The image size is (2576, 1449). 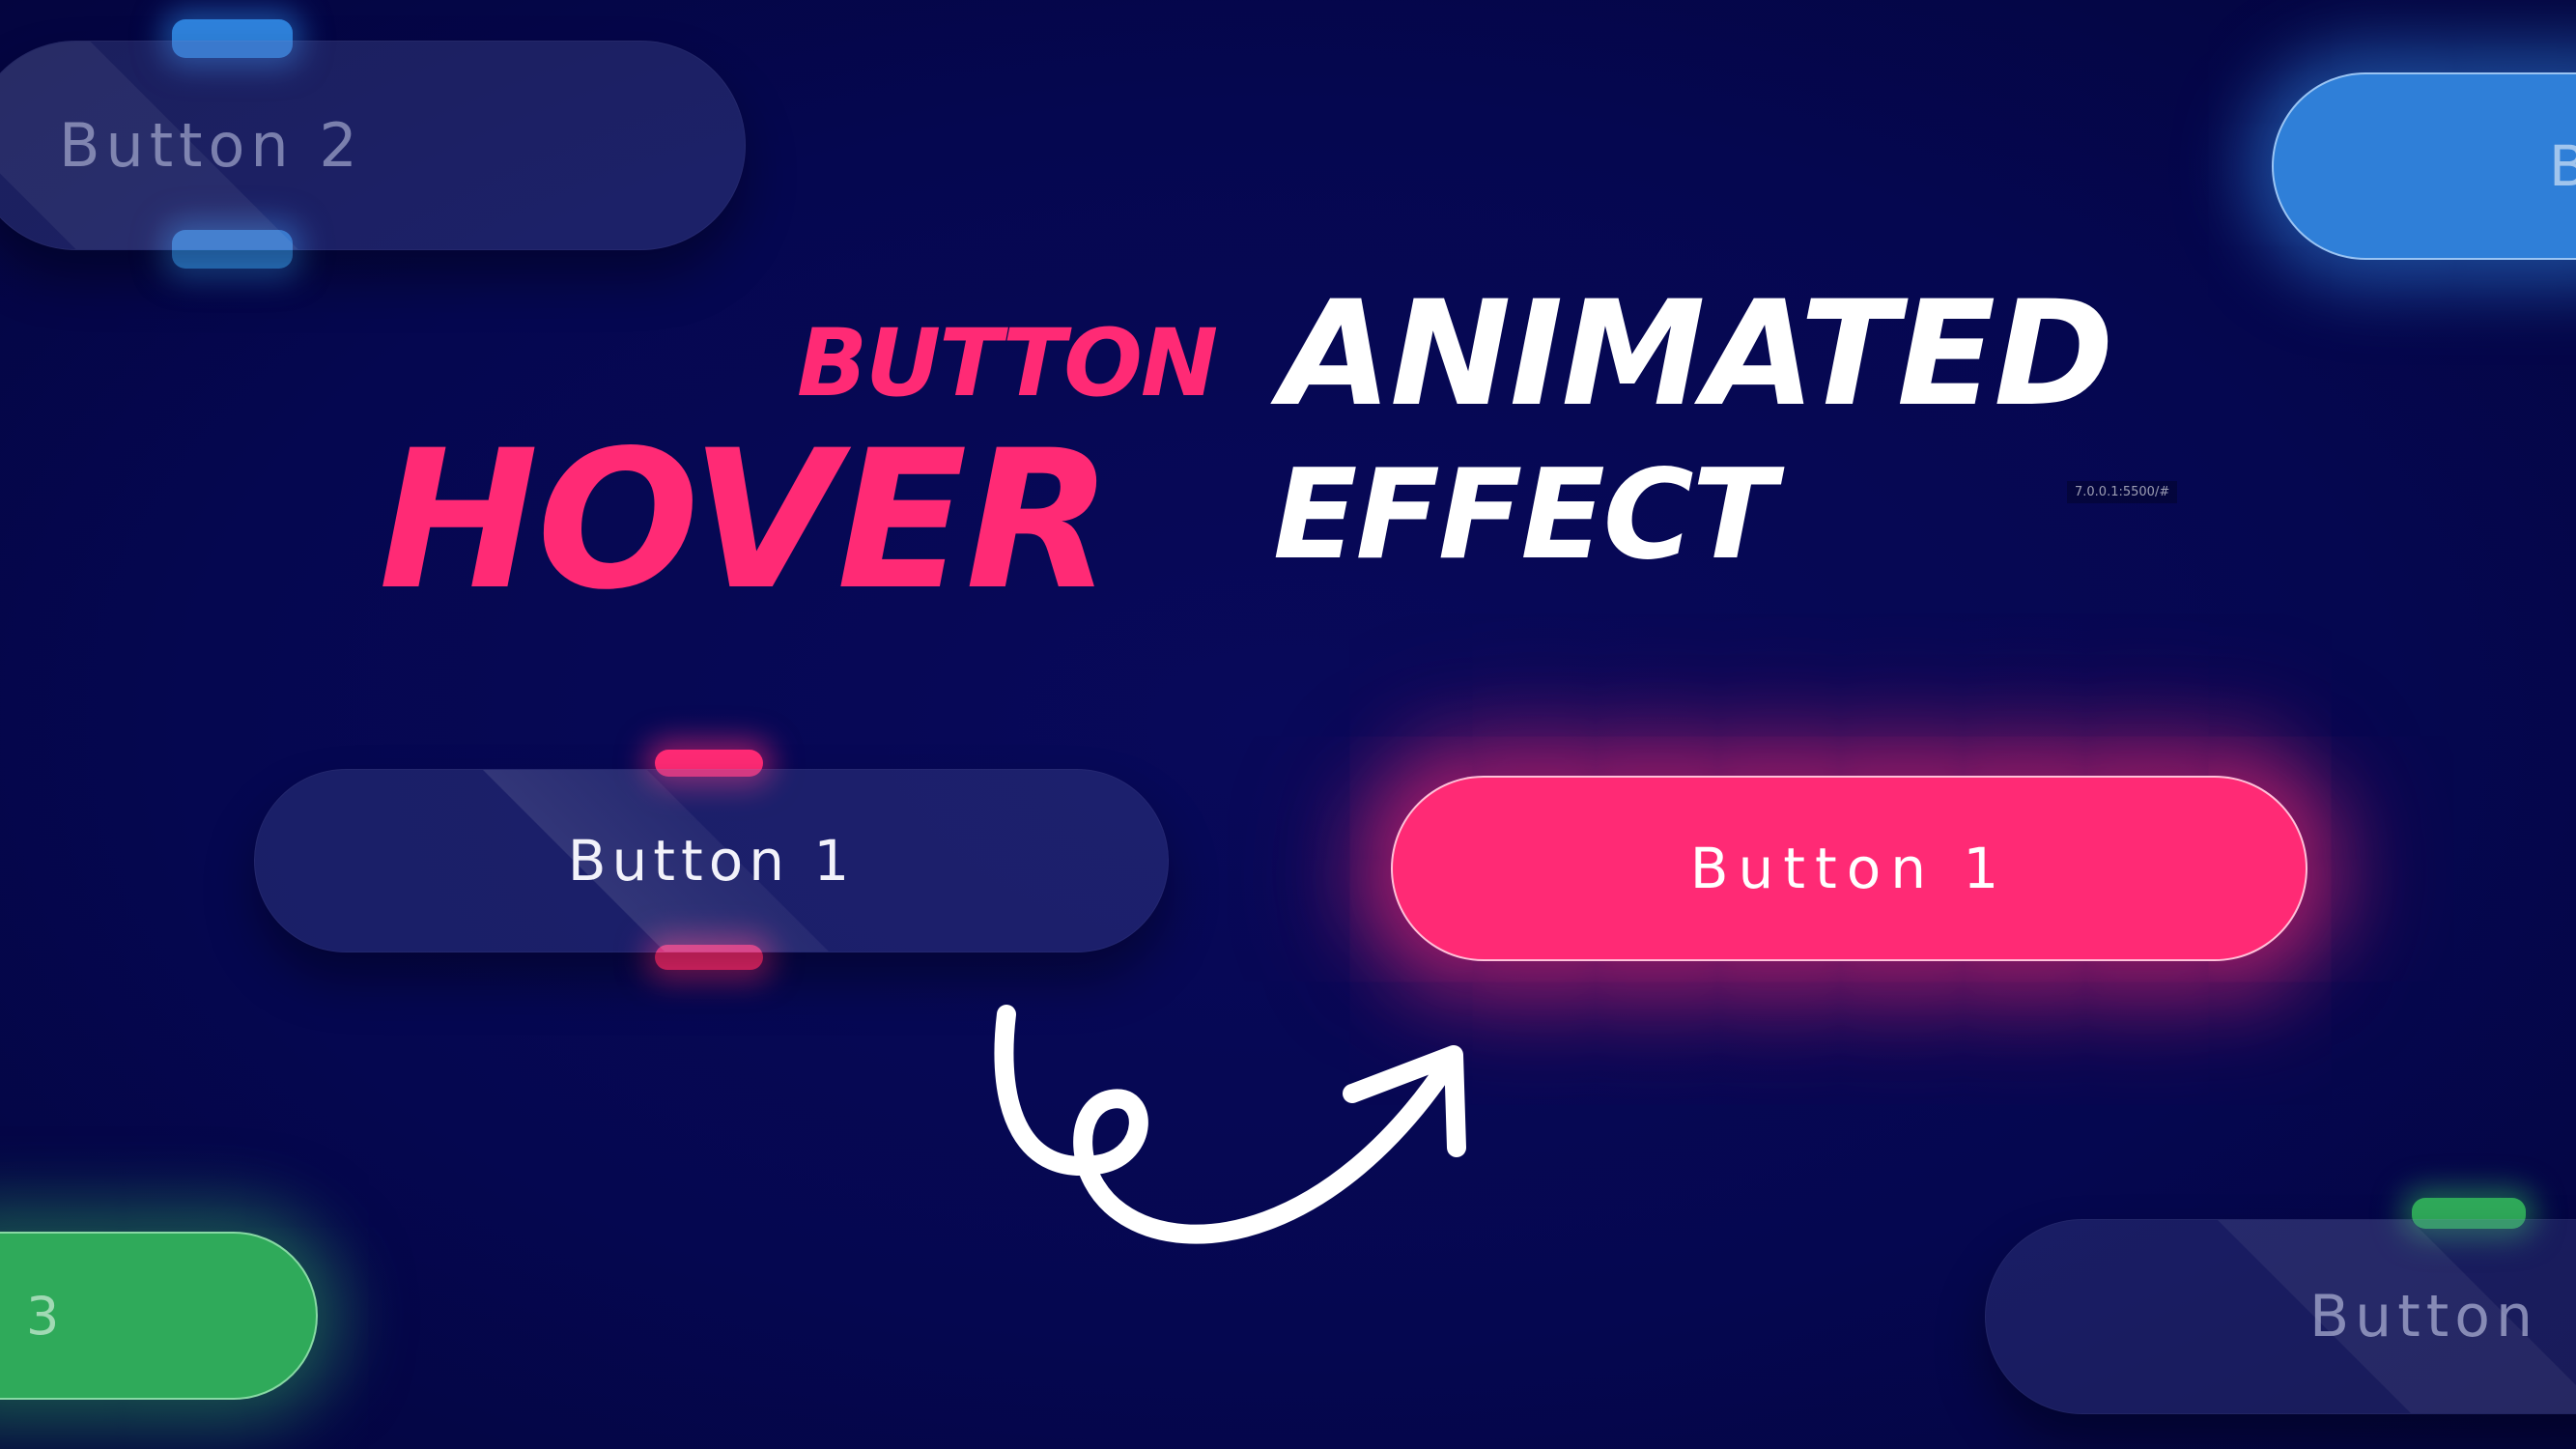 What do you see at coordinates (373, 145) in the screenshot?
I see `button-2: Button 2` at bounding box center [373, 145].